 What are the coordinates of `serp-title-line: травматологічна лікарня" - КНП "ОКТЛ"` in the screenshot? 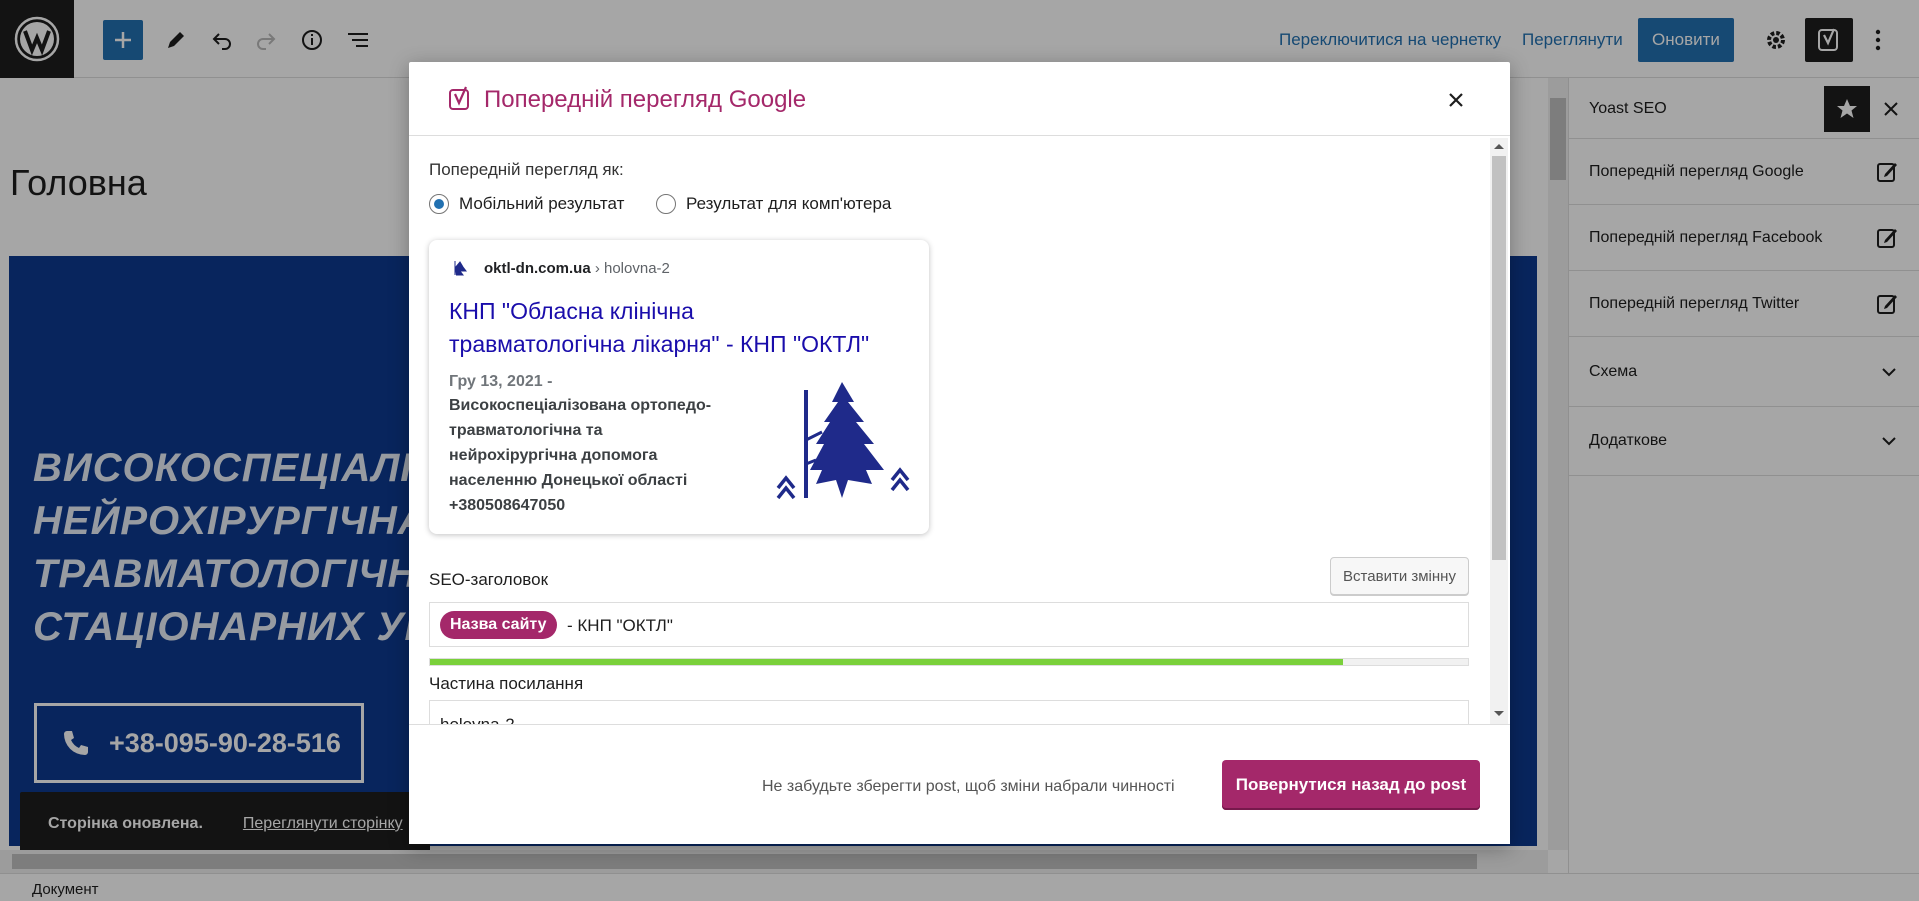 It's located at (659, 344).